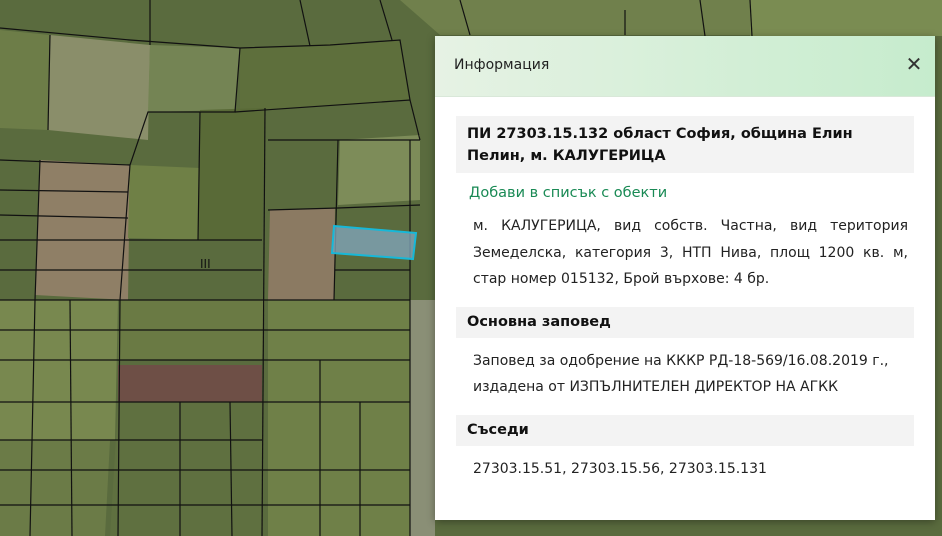 This screenshot has height=536, width=942. I want to click on neighbors-text: 27303.15.51, 27303.15.56, 27303.15.131, so click(620, 468).